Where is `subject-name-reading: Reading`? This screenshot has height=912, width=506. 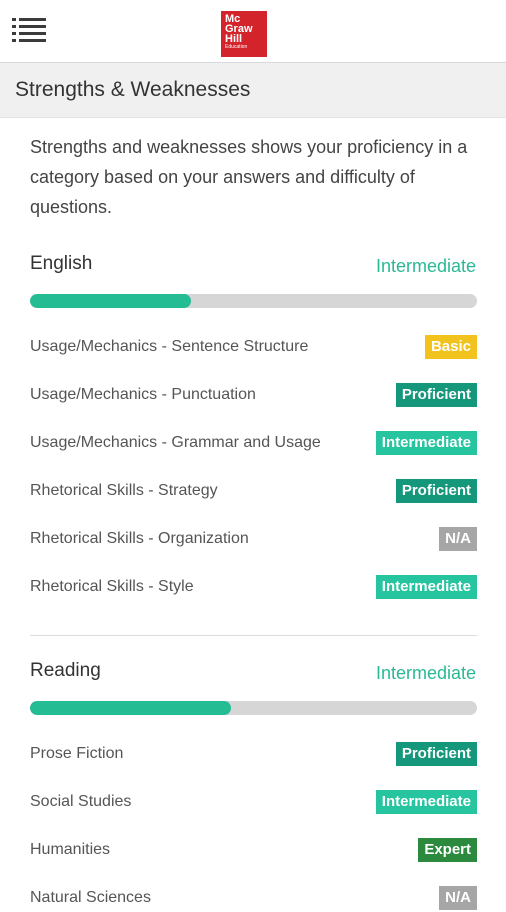
subject-name-reading: Reading is located at coordinates (65, 670).